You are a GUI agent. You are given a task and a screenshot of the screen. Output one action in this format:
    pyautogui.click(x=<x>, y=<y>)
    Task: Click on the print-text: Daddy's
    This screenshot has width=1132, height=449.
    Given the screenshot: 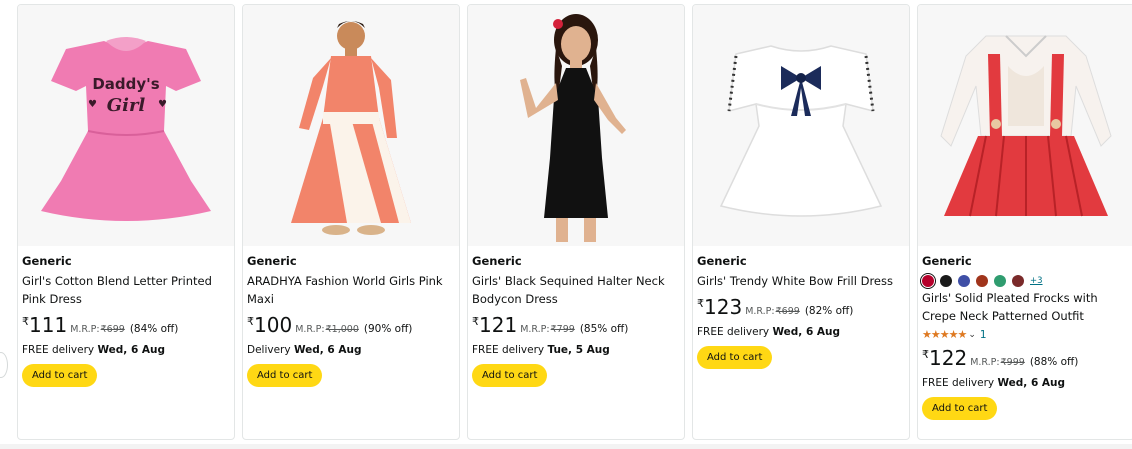 What is the action you would take?
    pyautogui.click(x=125, y=84)
    